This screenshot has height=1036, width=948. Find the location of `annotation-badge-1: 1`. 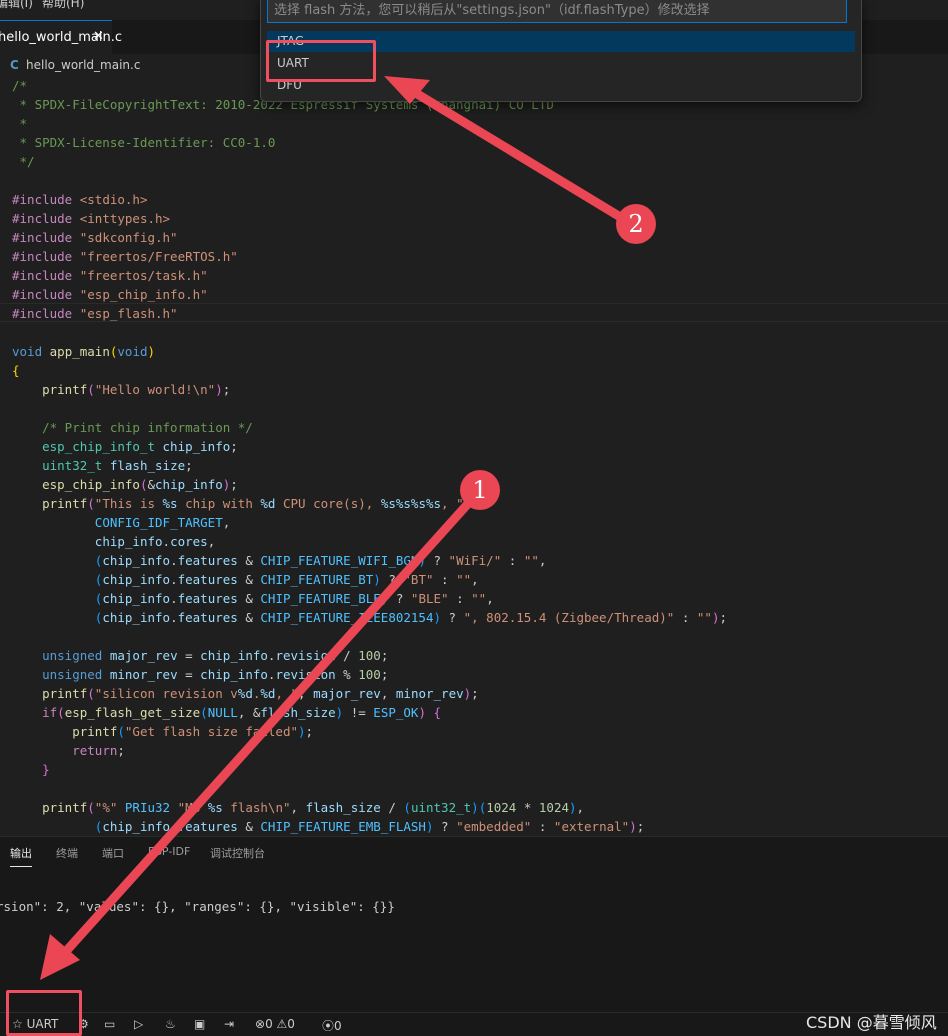

annotation-badge-1: 1 is located at coordinates (480, 490).